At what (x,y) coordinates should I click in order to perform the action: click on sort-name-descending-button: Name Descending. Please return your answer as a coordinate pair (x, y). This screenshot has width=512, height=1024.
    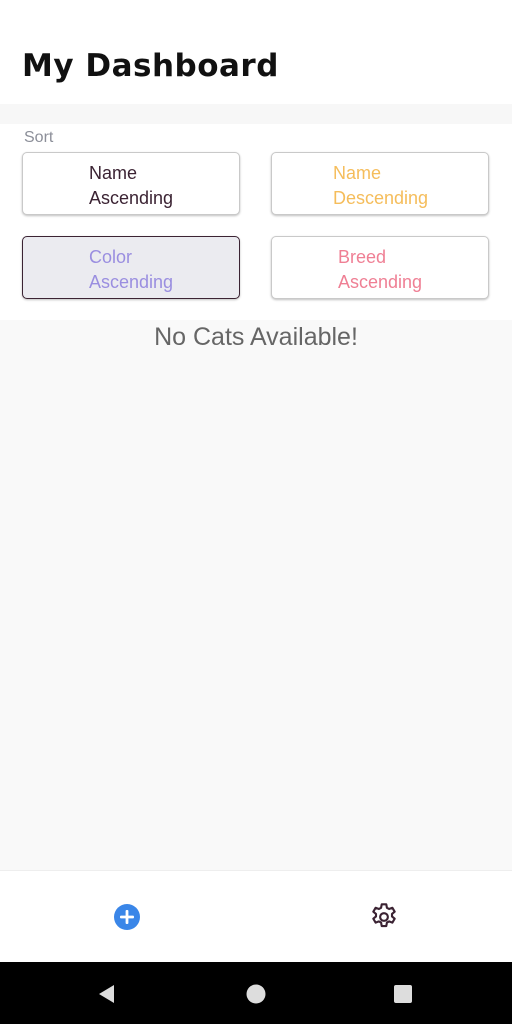
    Looking at the image, I should click on (380, 183).